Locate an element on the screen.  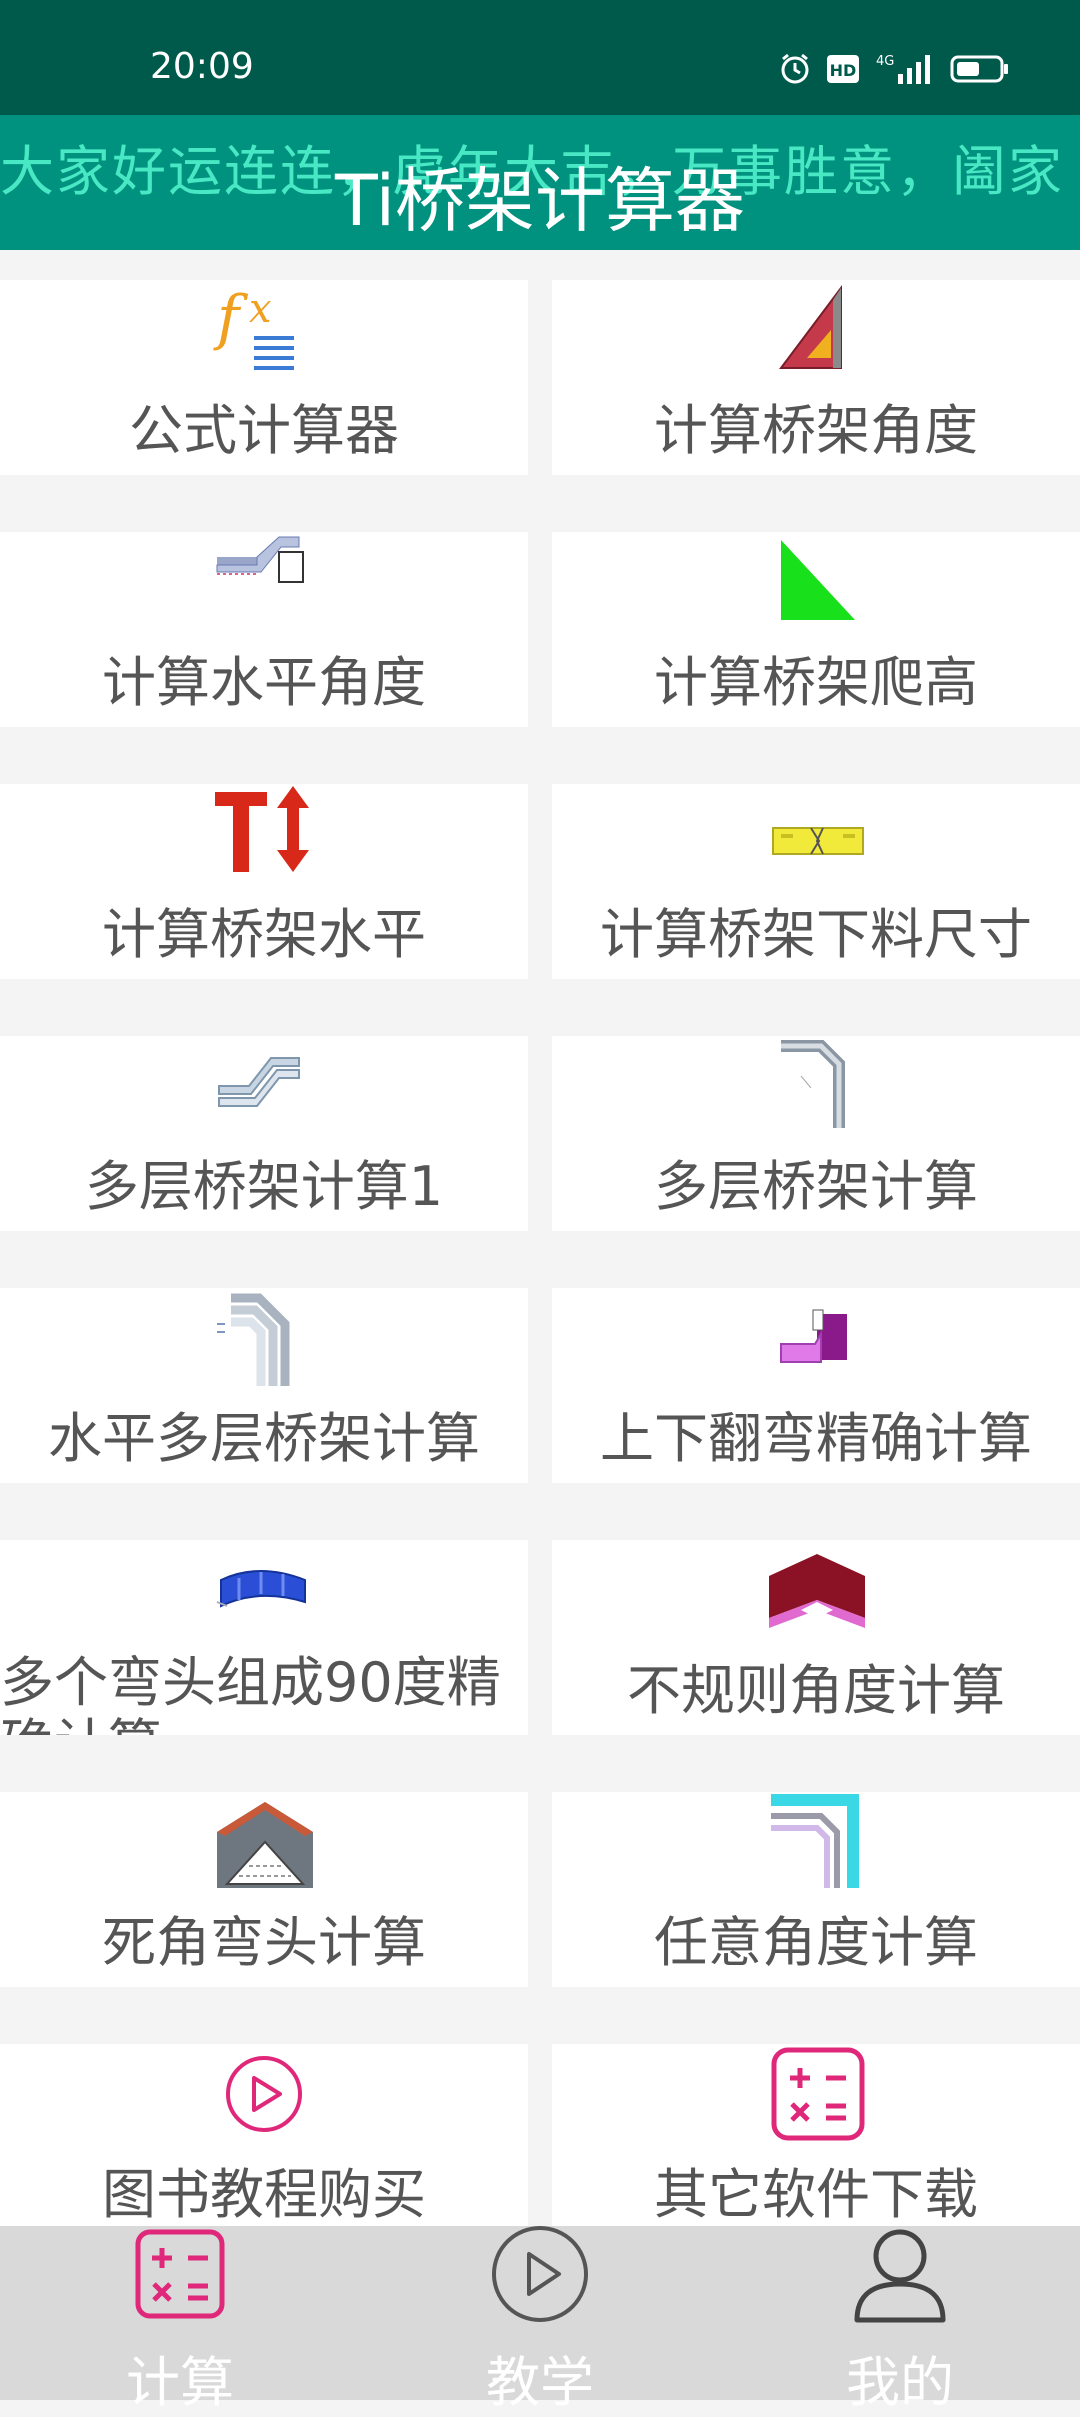
menu-item-label: 公式计算器 is located at coordinates (264, 430).